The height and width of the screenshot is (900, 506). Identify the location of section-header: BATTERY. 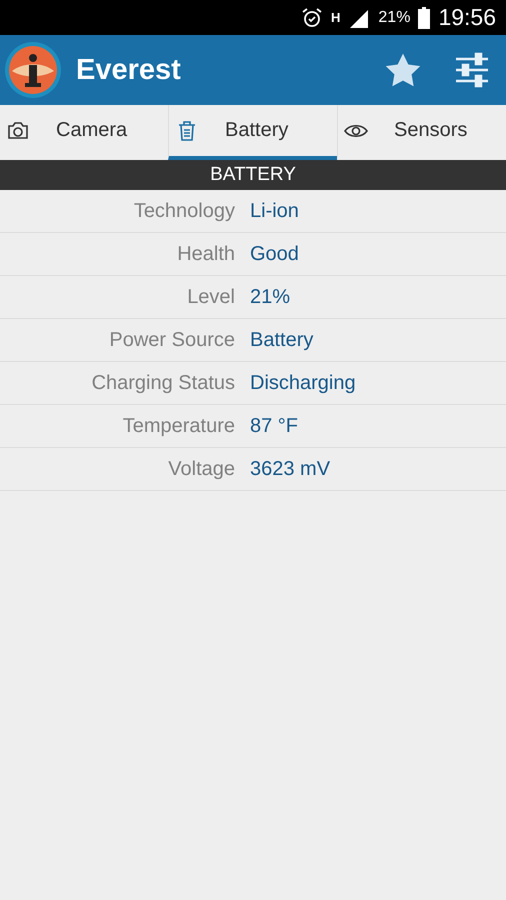
(253, 175).